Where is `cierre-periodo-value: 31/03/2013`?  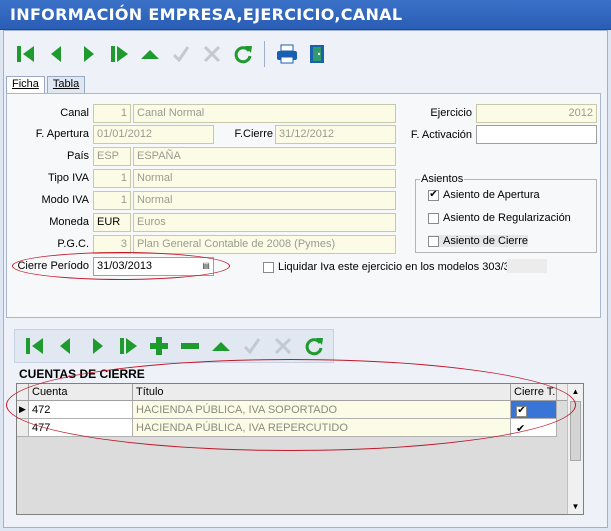
cierre-periodo-value: 31/03/2013 is located at coordinates (125, 266).